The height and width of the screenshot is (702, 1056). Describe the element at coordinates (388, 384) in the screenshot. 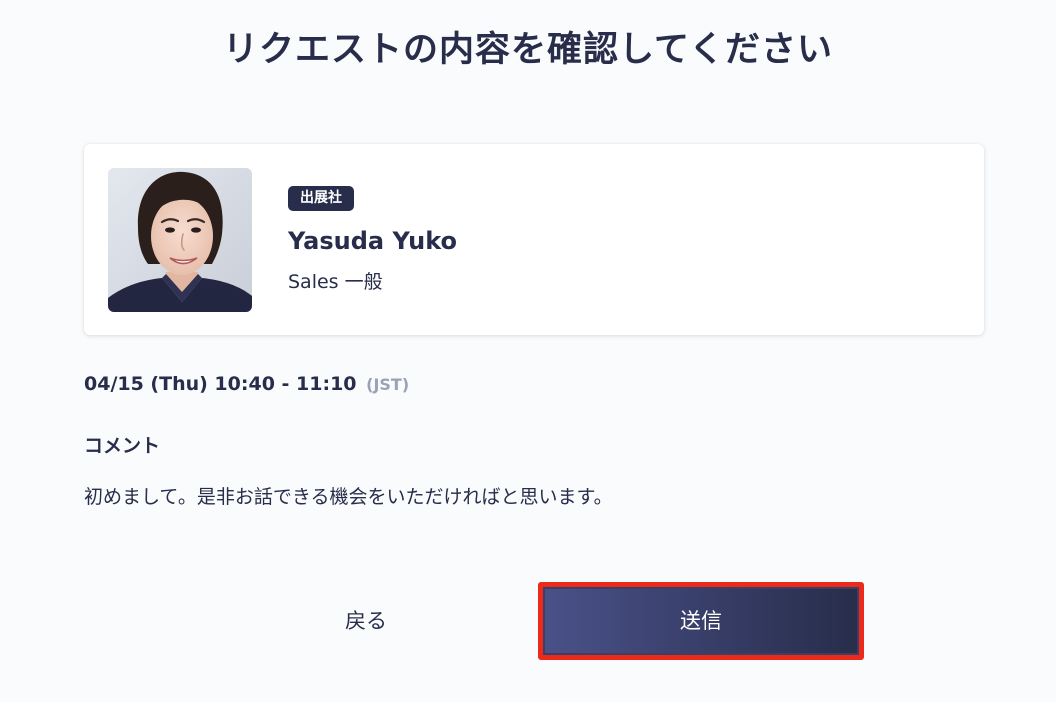

I see `timezone-label: (JST)` at that location.